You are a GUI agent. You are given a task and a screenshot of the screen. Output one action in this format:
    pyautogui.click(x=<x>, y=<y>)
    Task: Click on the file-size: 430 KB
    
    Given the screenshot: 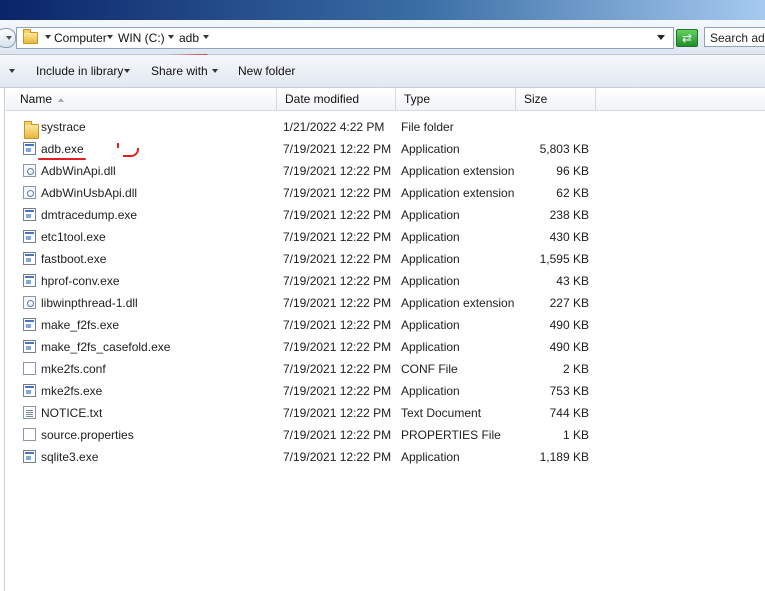 What is the action you would take?
    pyautogui.click(x=569, y=237)
    